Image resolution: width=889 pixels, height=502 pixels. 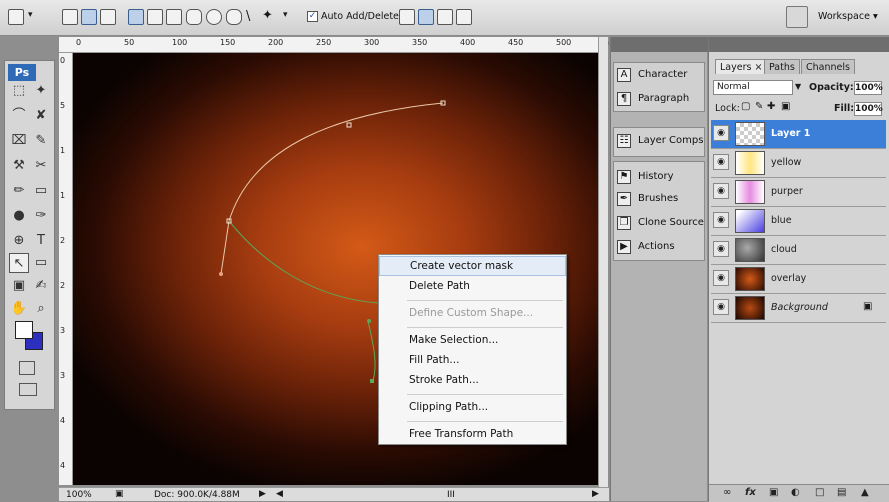 What do you see at coordinates (773, 492) in the screenshot?
I see `add-mask-icon: ▣` at bounding box center [773, 492].